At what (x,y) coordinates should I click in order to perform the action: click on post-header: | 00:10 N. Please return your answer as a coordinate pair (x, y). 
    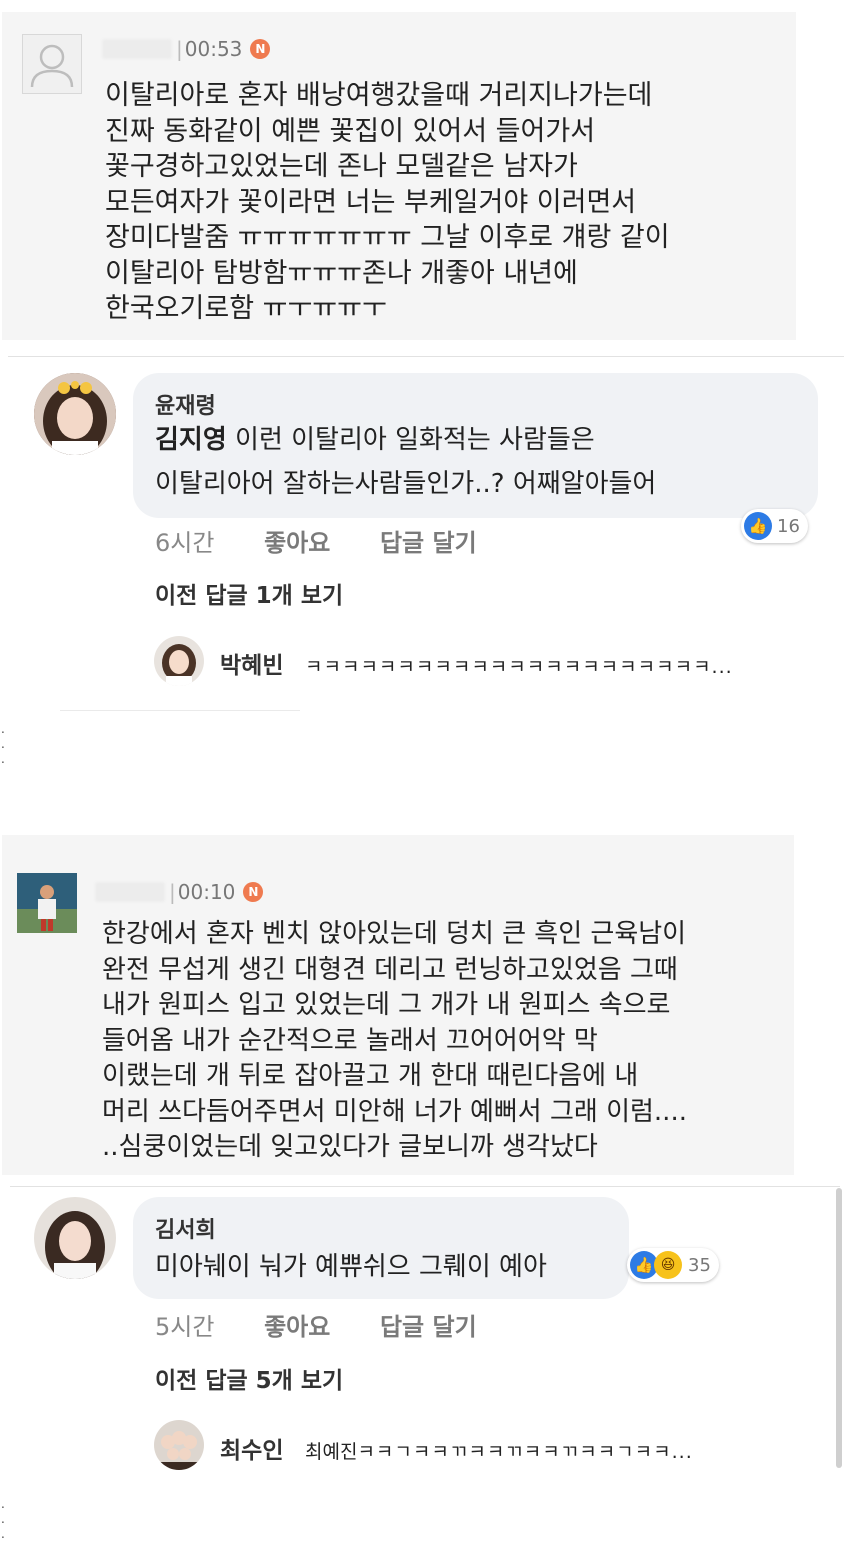
    Looking at the image, I should click on (179, 892).